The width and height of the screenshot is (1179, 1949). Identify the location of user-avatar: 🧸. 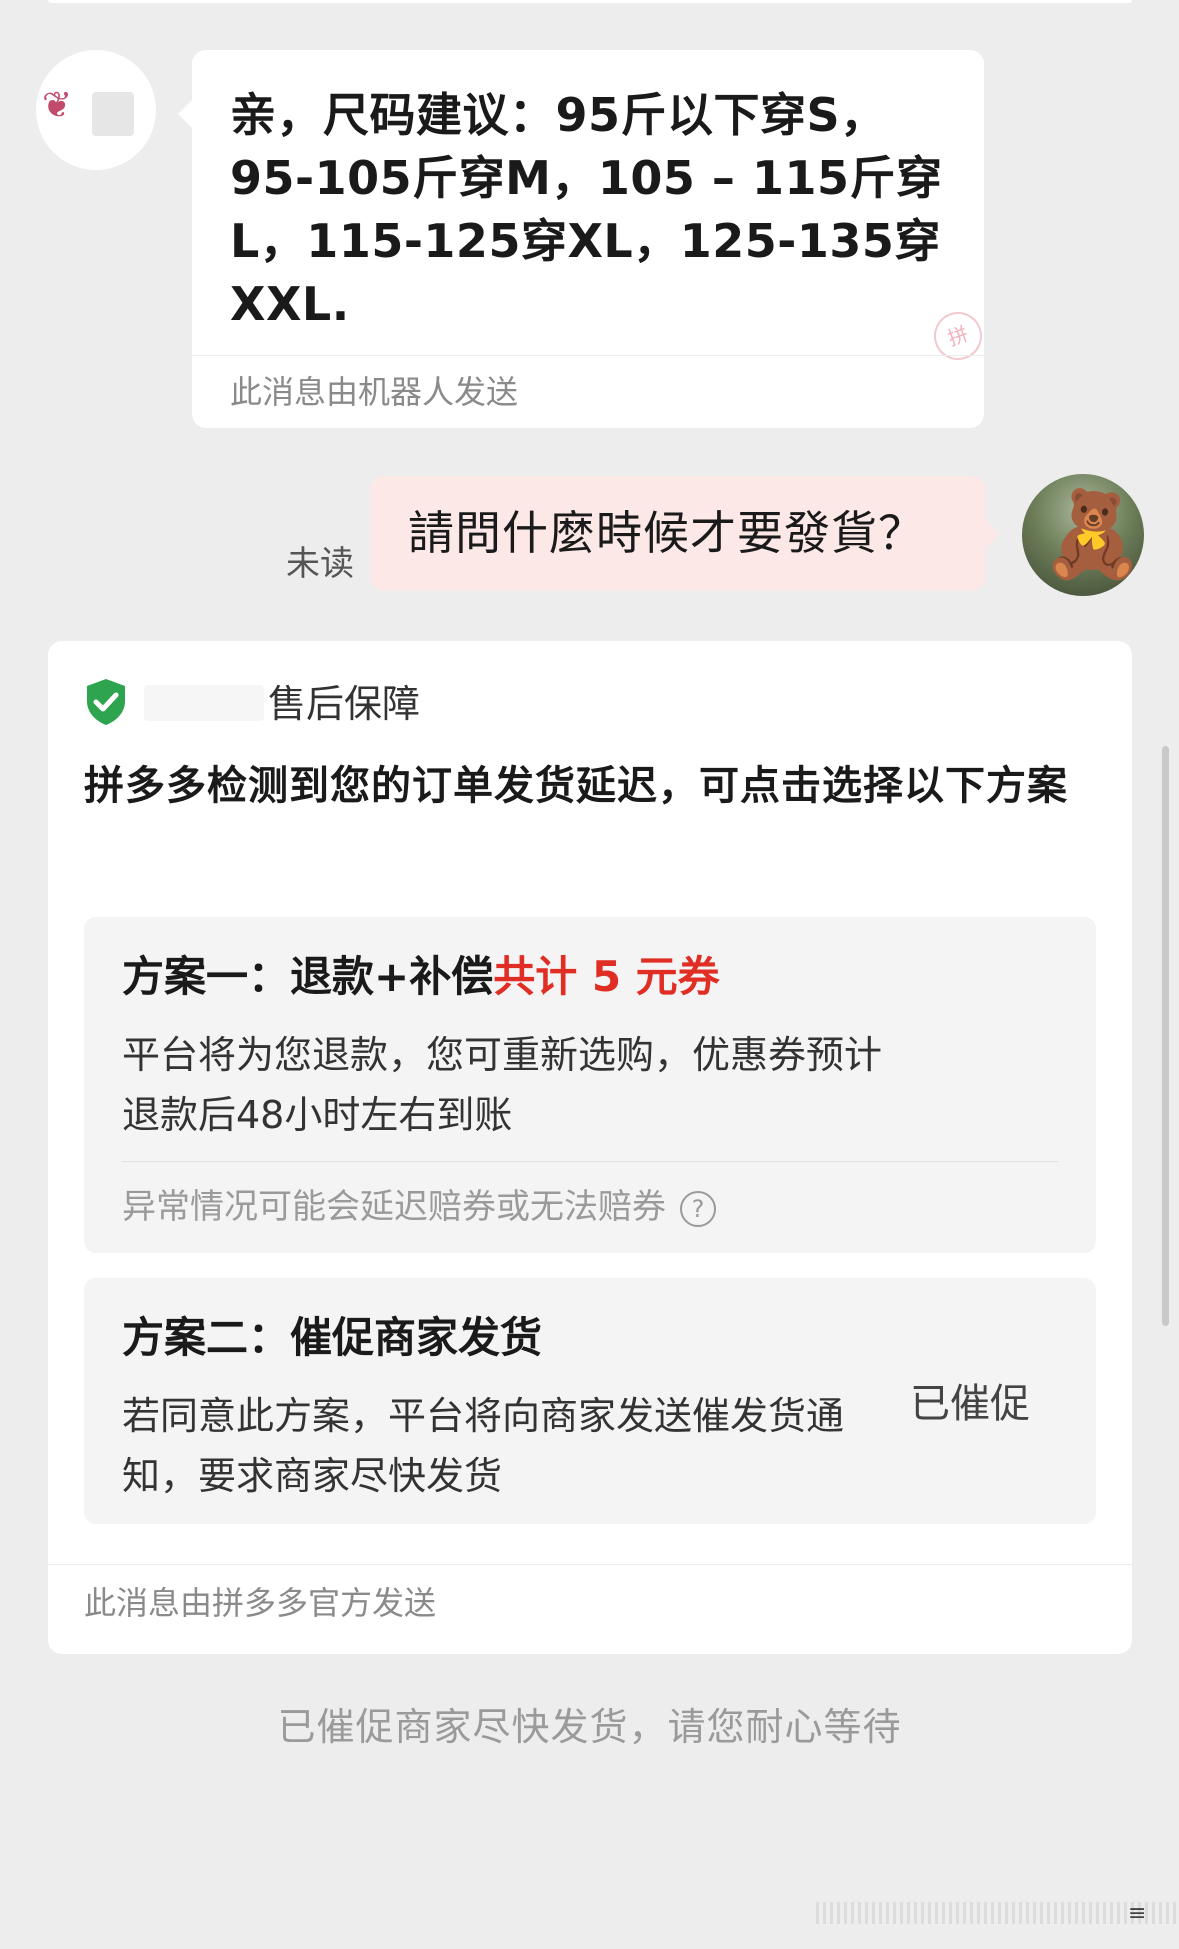
(1083, 535).